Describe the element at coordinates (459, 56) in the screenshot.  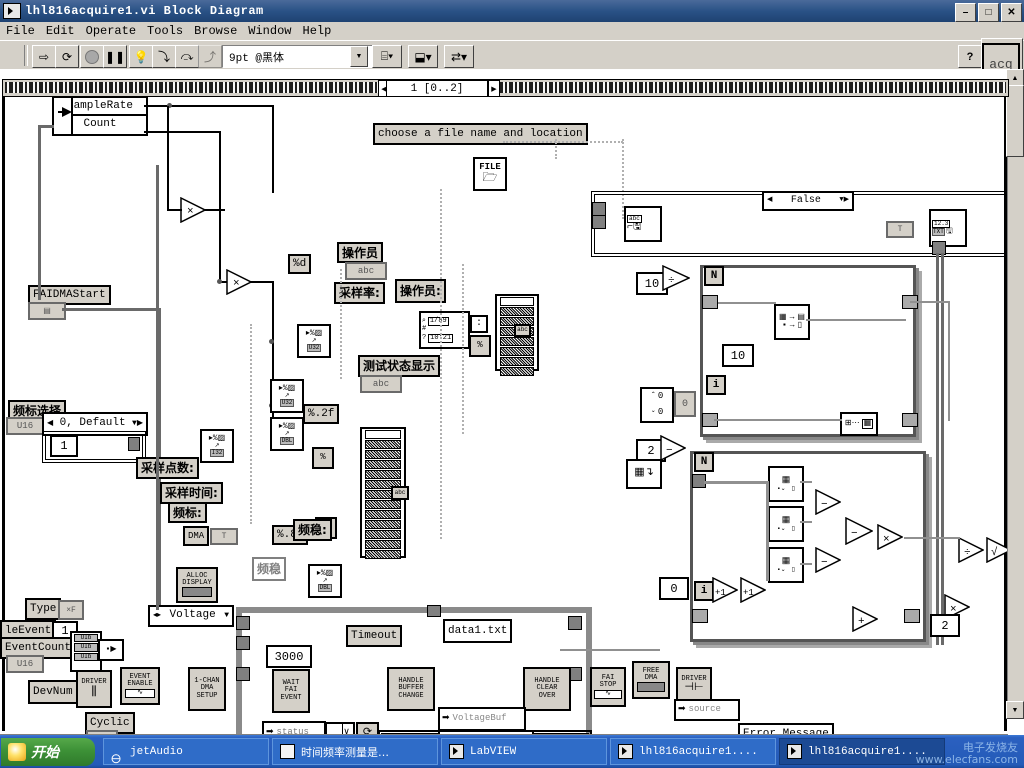
I see `reorder-icon: ⇄▾` at that location.